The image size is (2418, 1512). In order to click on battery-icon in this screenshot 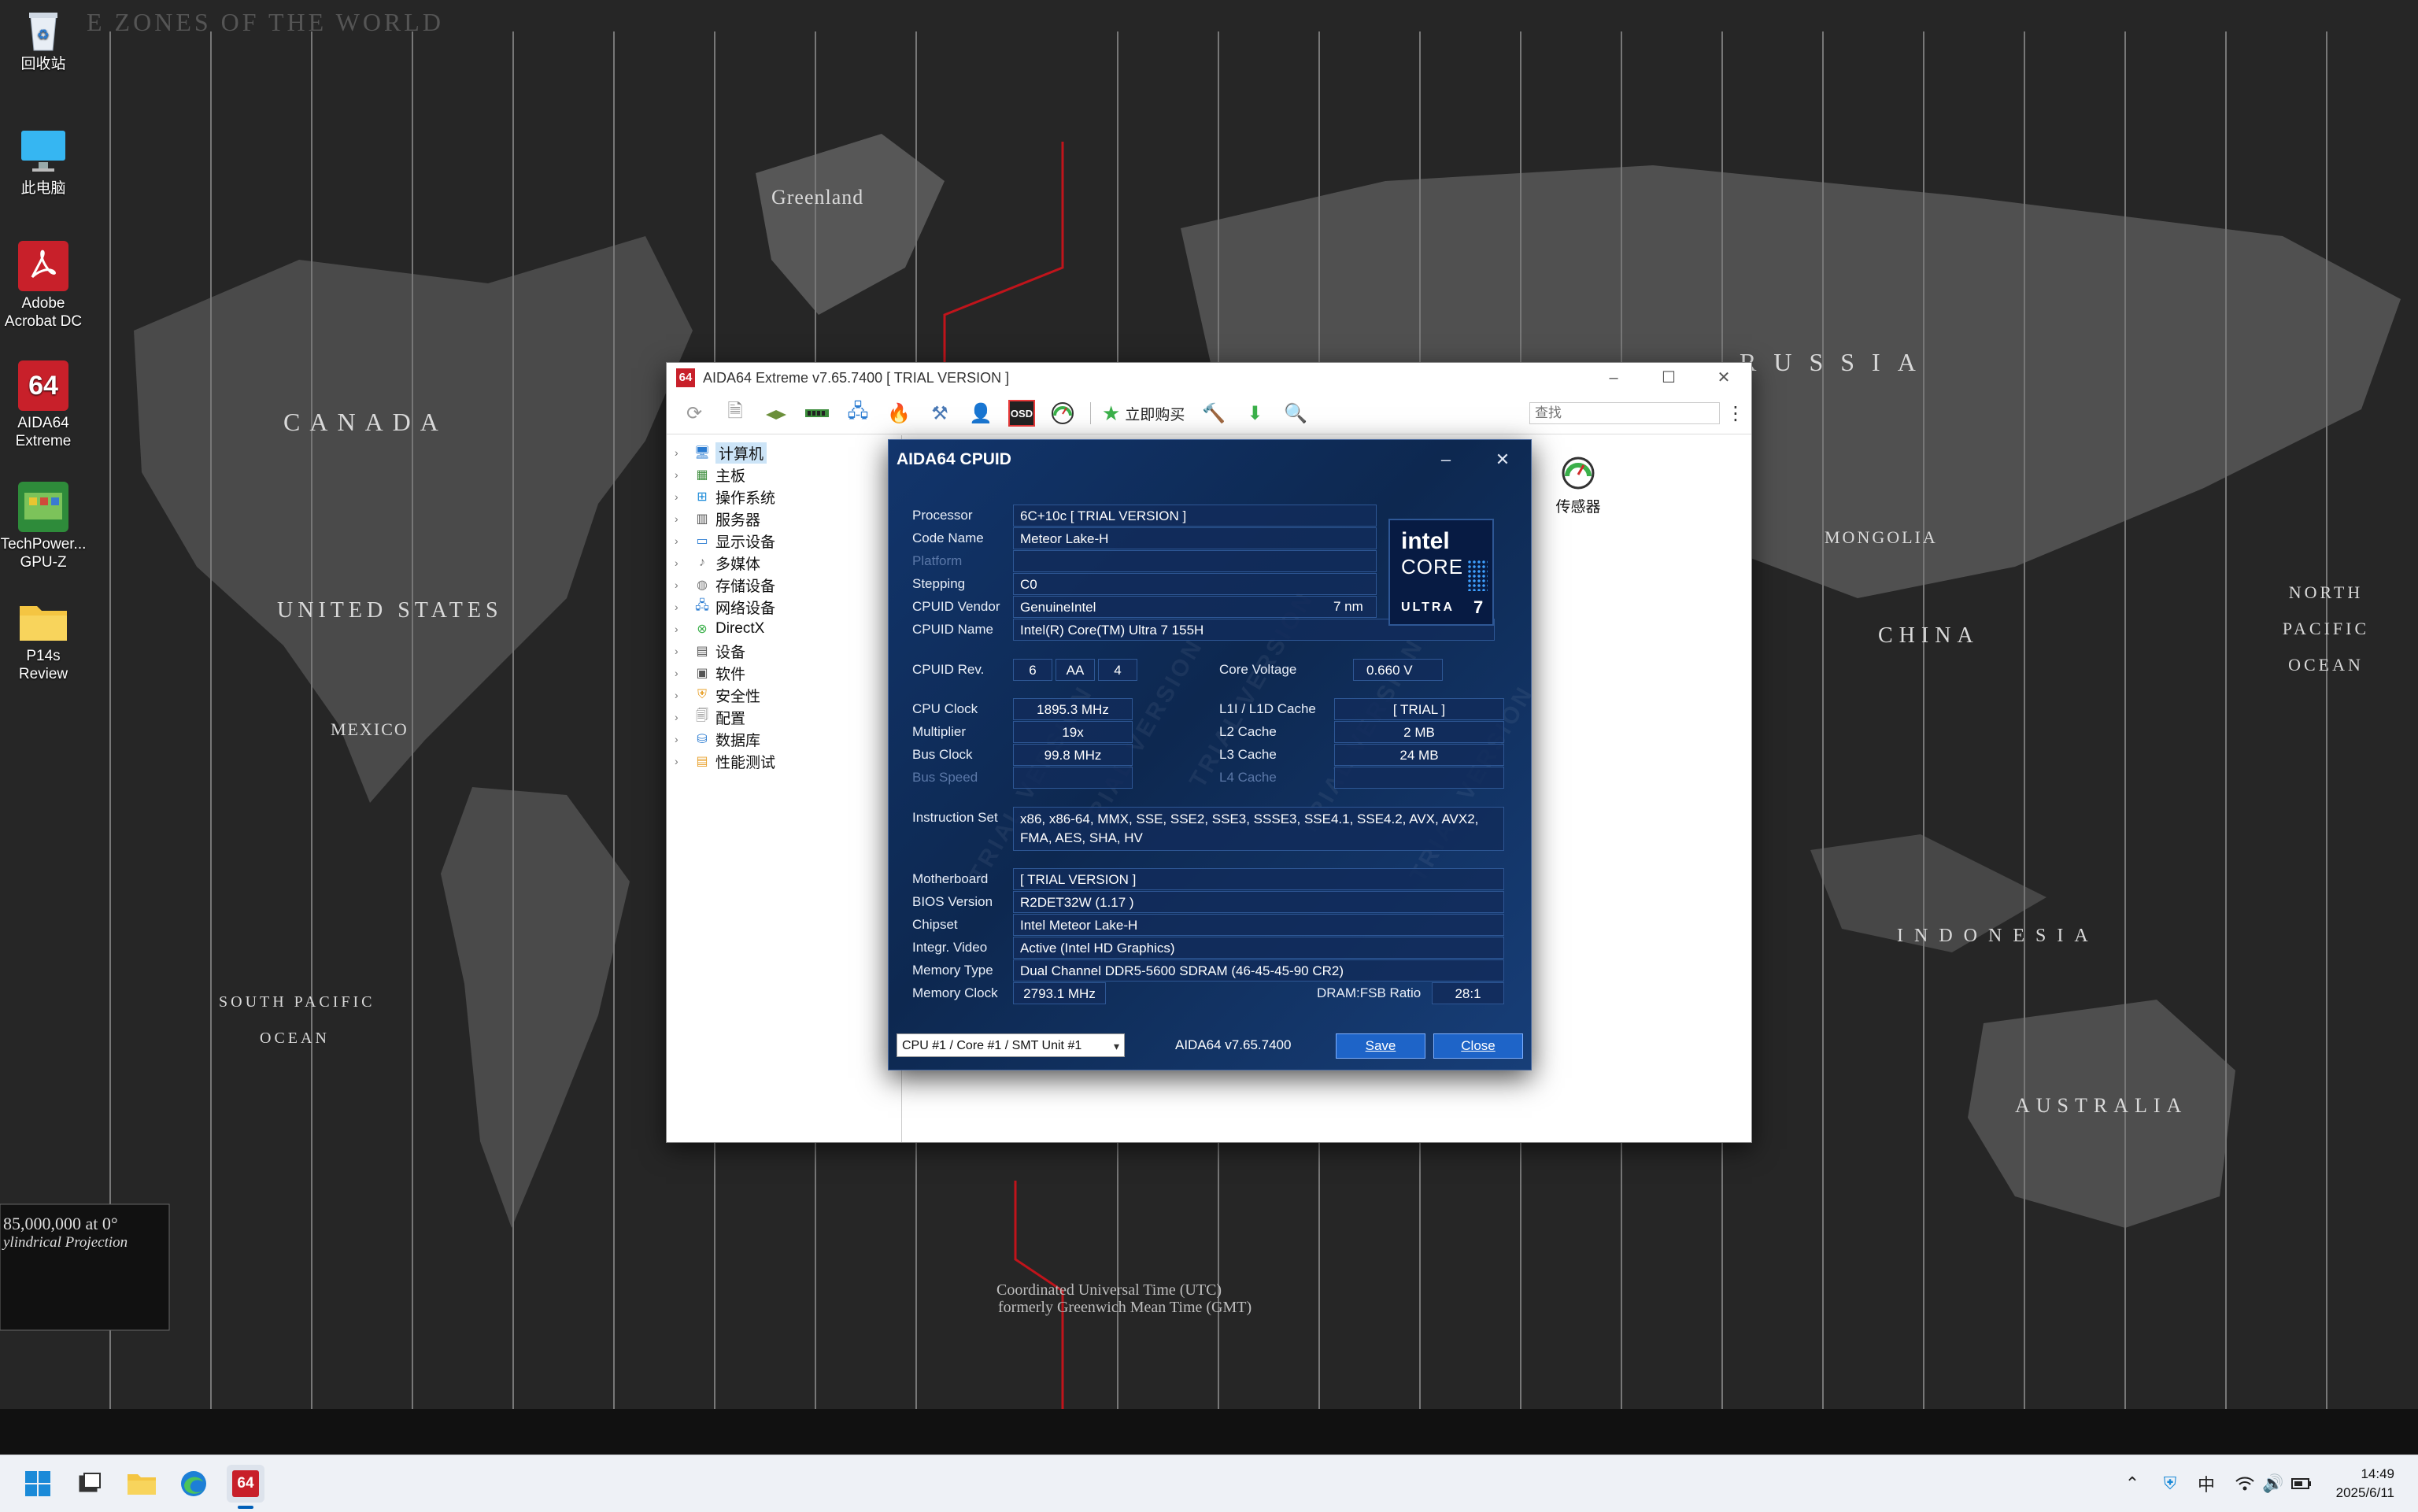, I will do `click(2301, 1483)`.